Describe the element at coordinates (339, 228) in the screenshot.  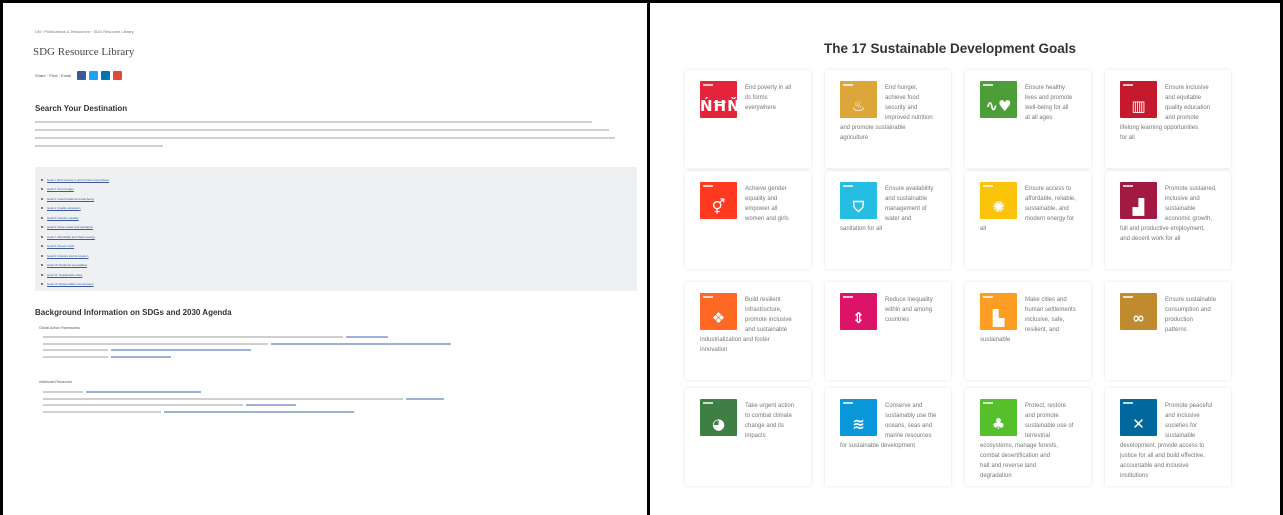
I see `goal-link: Goal 6: Clean water and sanitation` at that location.